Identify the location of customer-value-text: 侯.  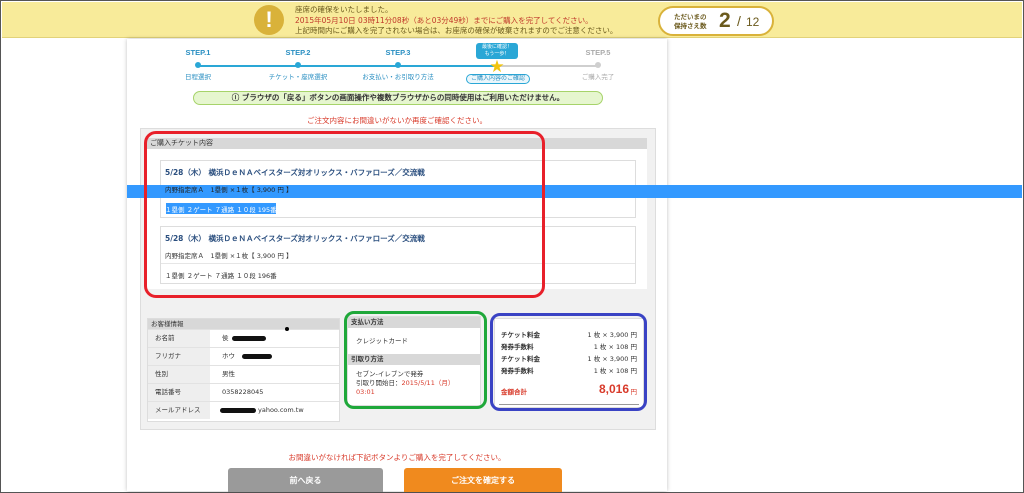
(225, 338).